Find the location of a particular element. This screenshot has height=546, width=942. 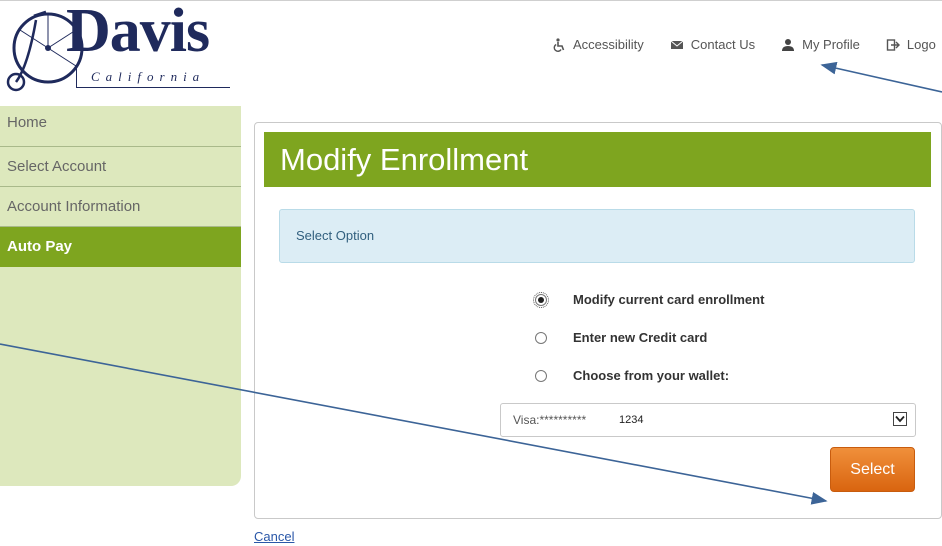

option-modify-current-card: Modify current card enrollment is located at coordinates (649, 299).